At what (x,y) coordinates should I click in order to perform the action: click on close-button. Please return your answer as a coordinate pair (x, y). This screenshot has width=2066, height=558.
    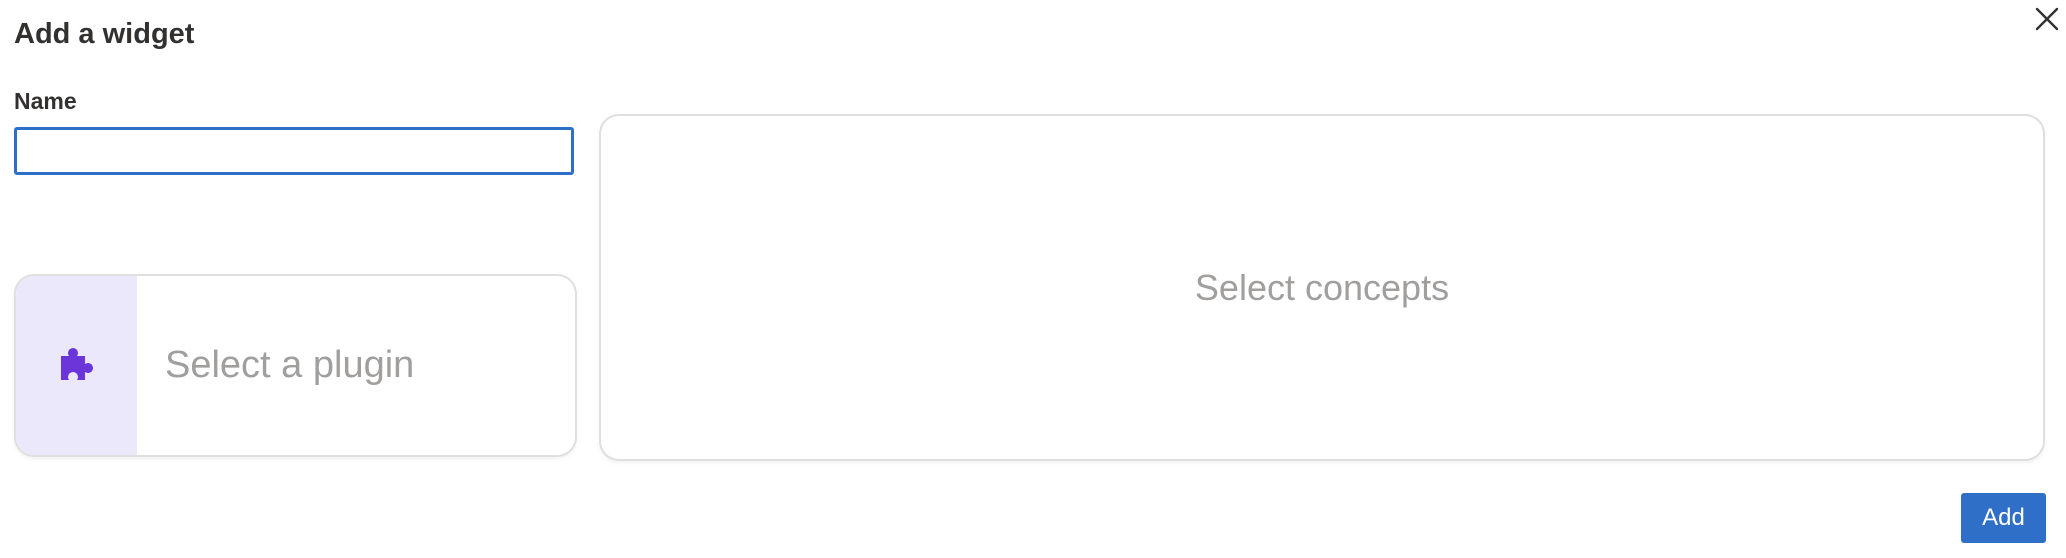
    Looking at the image, I should click on (2047, 19).